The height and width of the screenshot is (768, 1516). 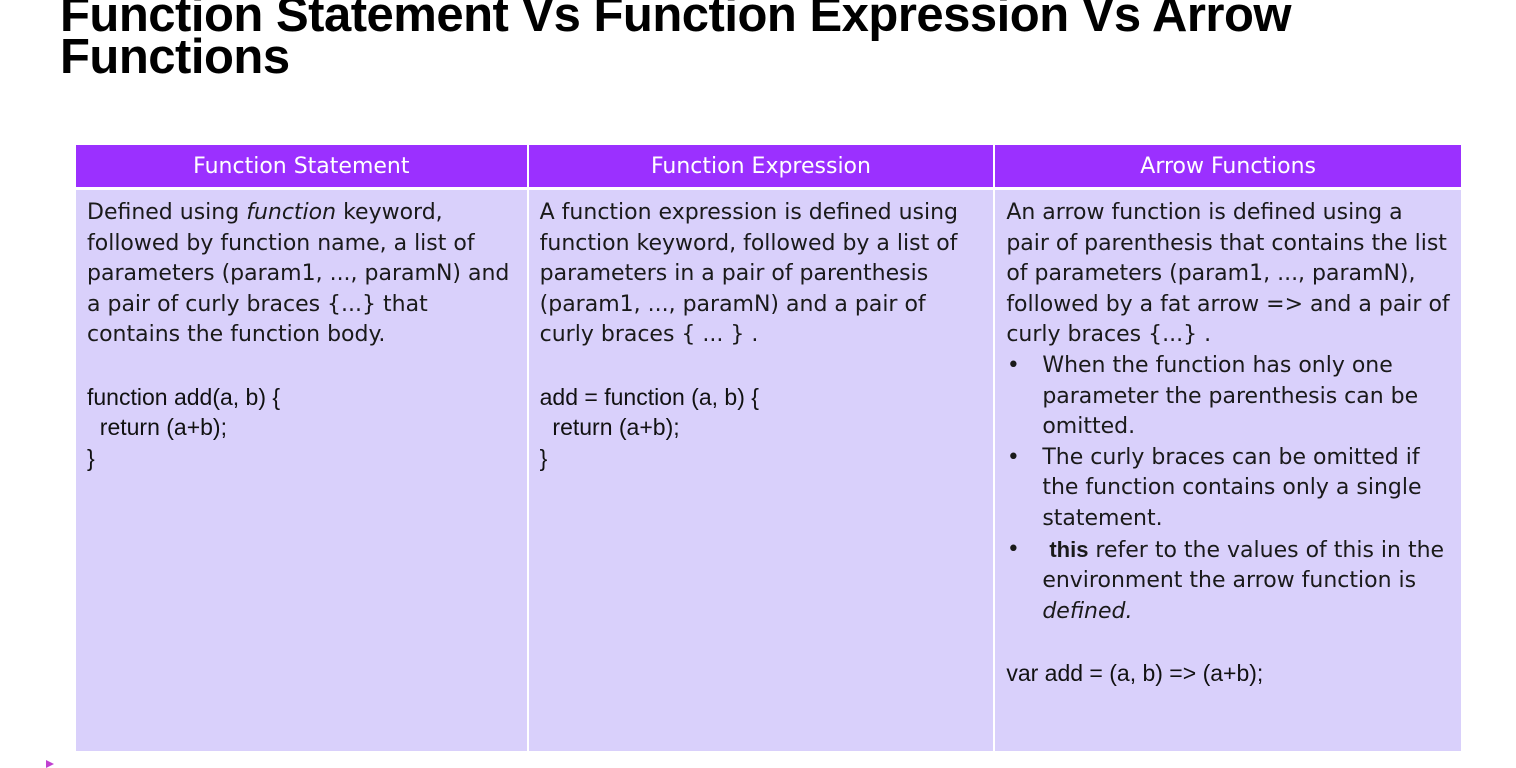 I want to click on arrow-code-example: var add = (a, b) => (a+b);, so click(x=1135, y=672).